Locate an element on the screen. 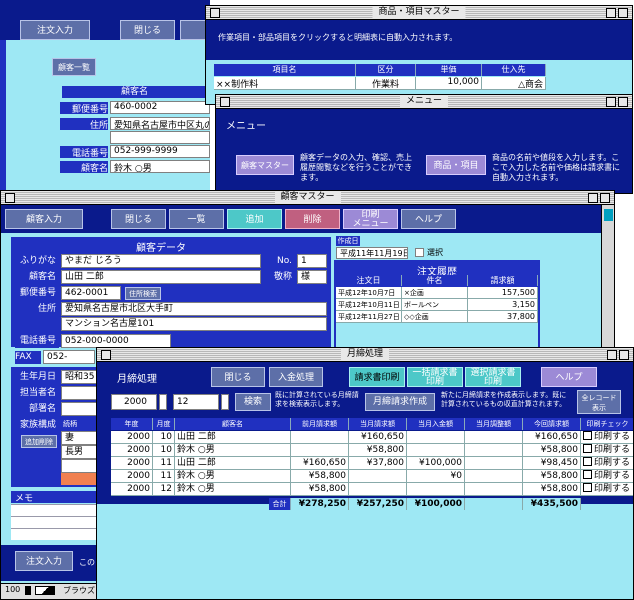 The width and height of the screenshot is (634, 600). history-amount: 3,150 is located at coordinates (503, 305).